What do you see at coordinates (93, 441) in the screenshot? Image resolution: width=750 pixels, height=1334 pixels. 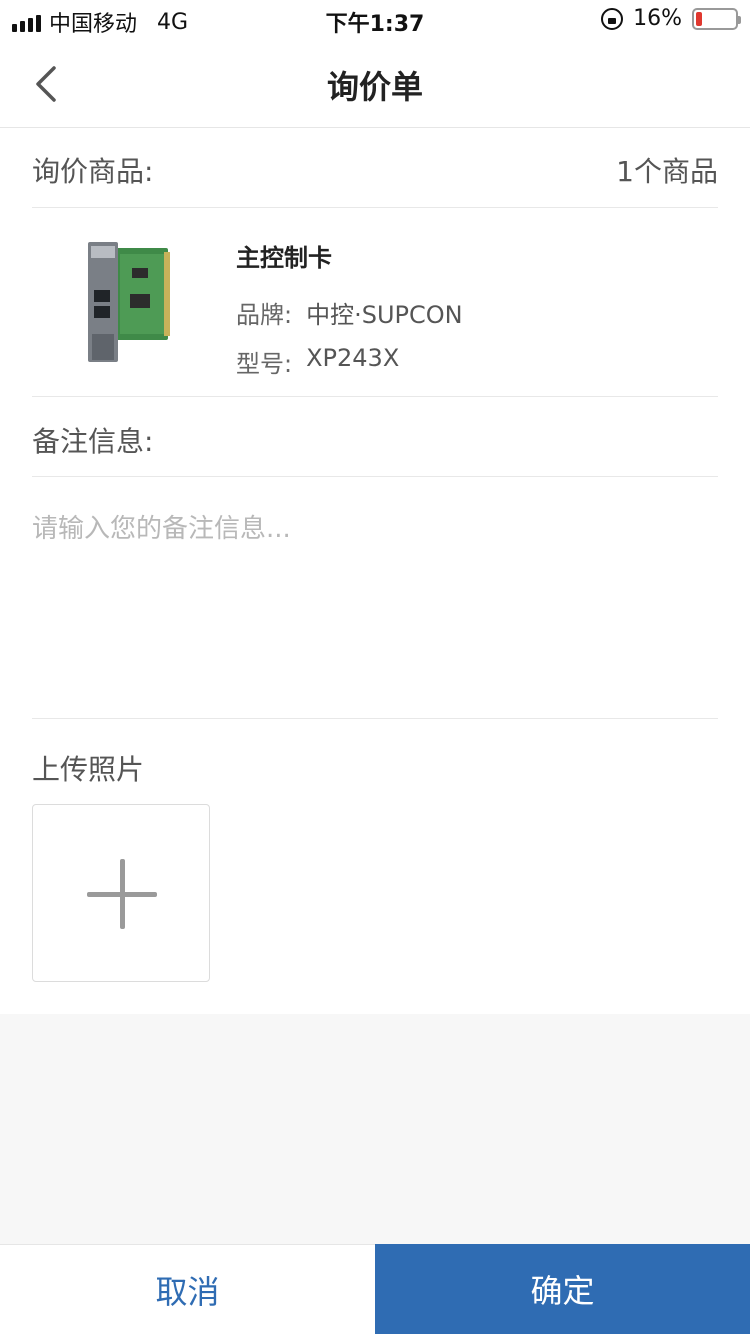 I see `remark-label: 备注信息:` at bounding box center [93, 441].